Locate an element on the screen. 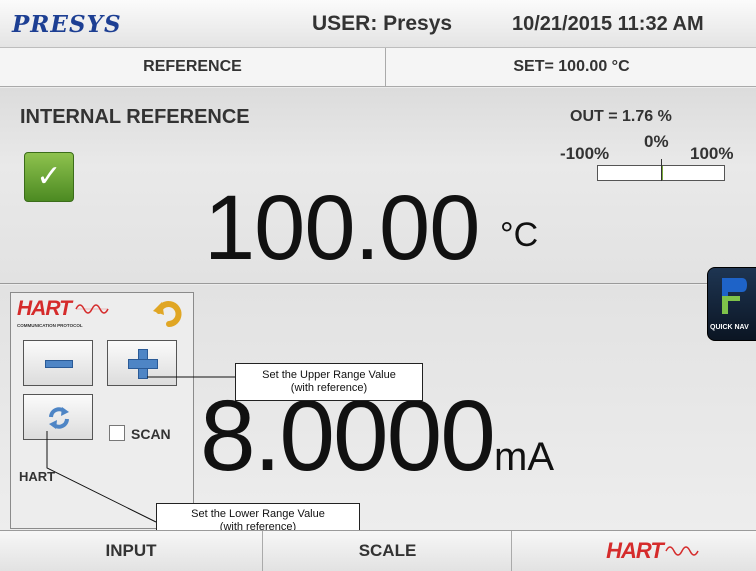 This screenshot has height=571, width=756. output-bar-center-marker is located at coordinates (661, 170).